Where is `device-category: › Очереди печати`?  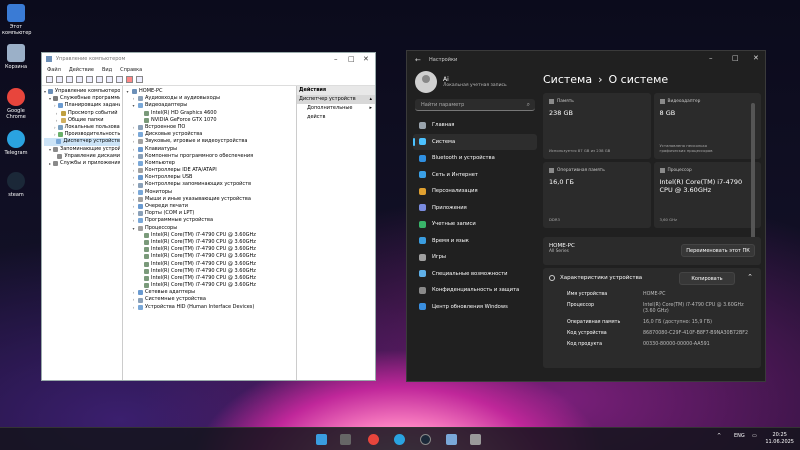
device-category: › Очереди печати is located at coordinates (209, 206).